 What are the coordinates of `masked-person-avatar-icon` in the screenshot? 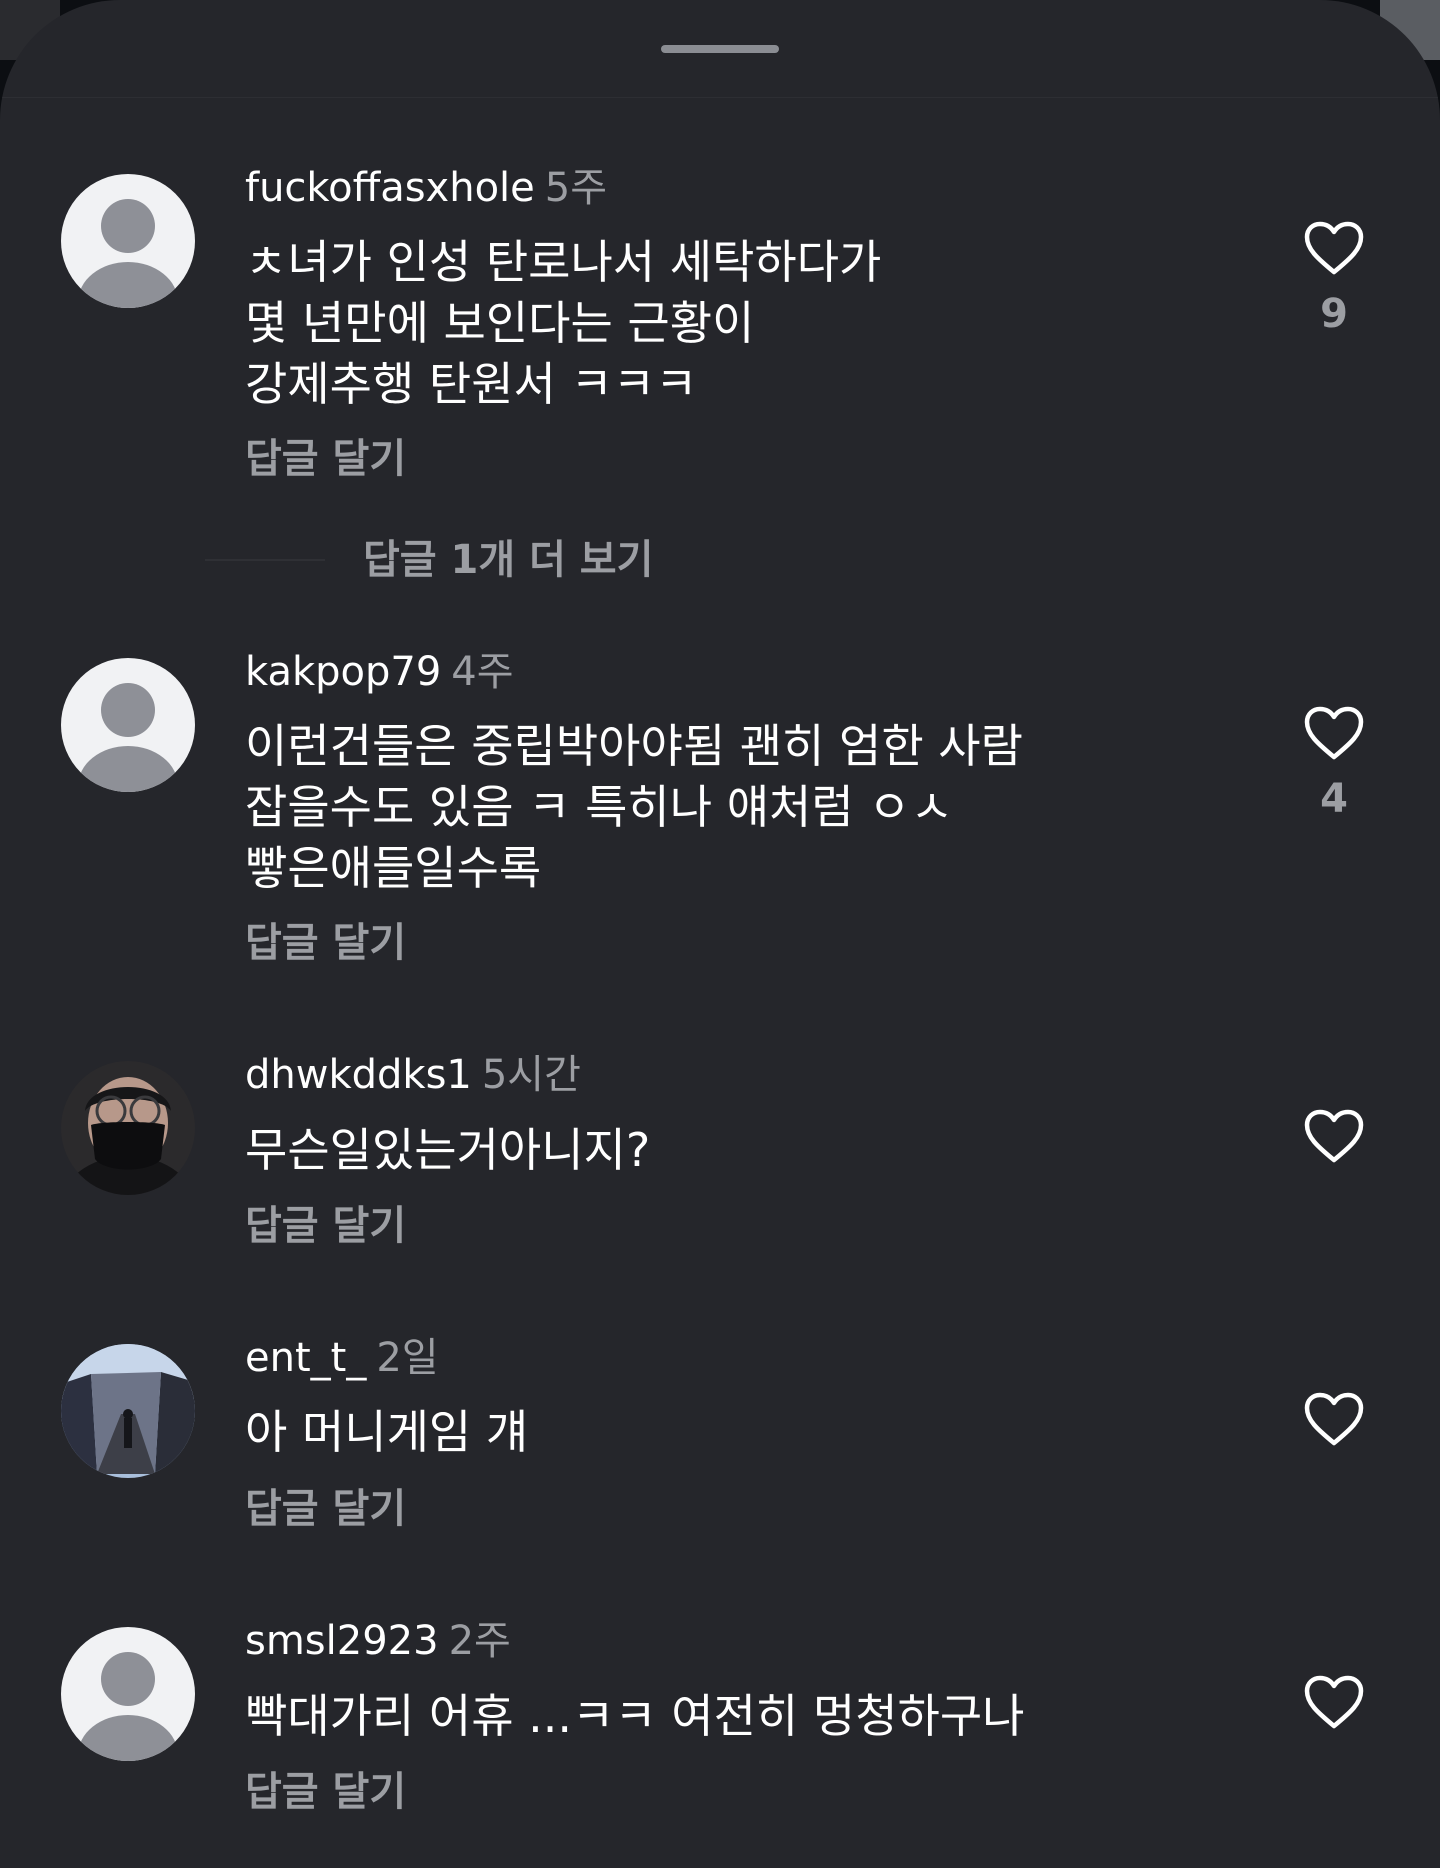 It's located at (128, 1128).